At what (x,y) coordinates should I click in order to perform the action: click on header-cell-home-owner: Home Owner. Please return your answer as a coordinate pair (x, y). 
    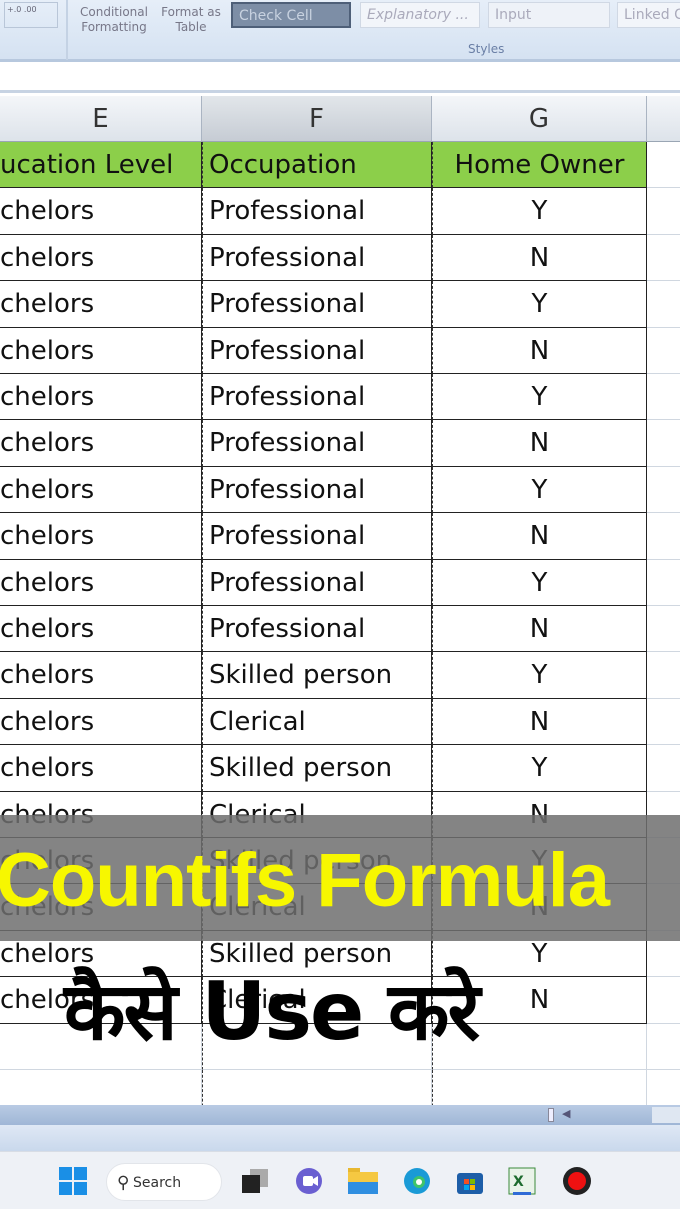
    Looking at the image, I should click on (539, 165).